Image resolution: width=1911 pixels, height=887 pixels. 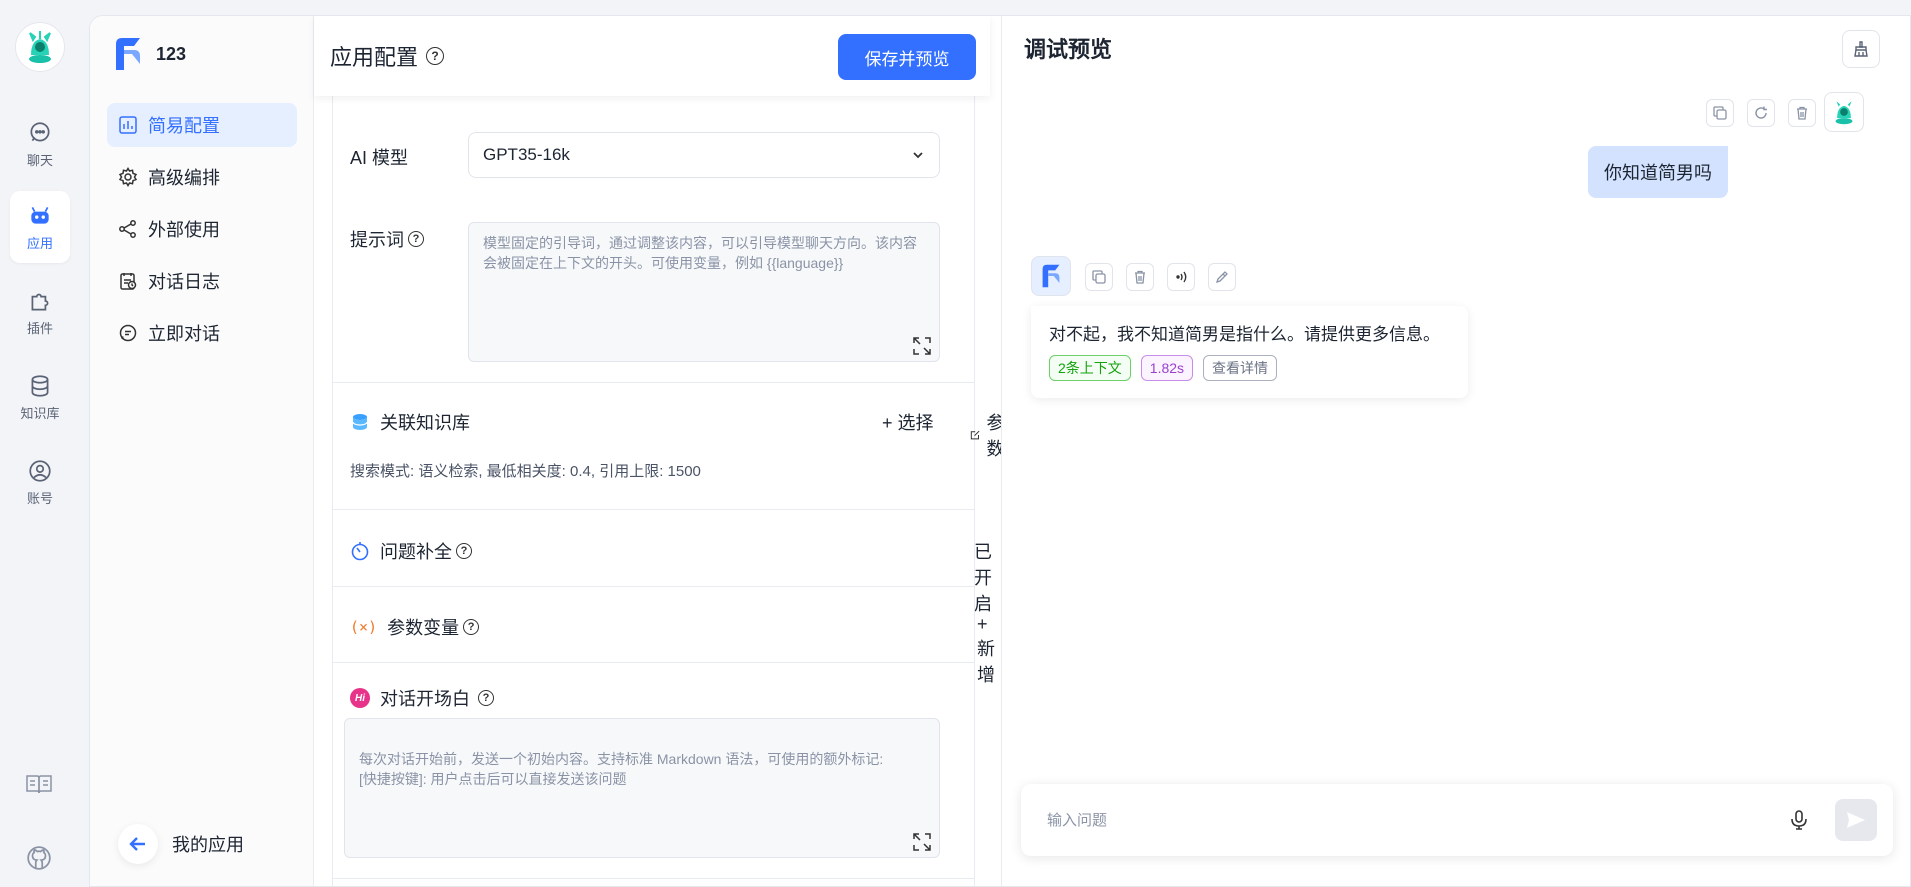 What do you see at coordinates (40, 131) in the screenshot?
I see `chat-icon` at bounding box center [40, 131].